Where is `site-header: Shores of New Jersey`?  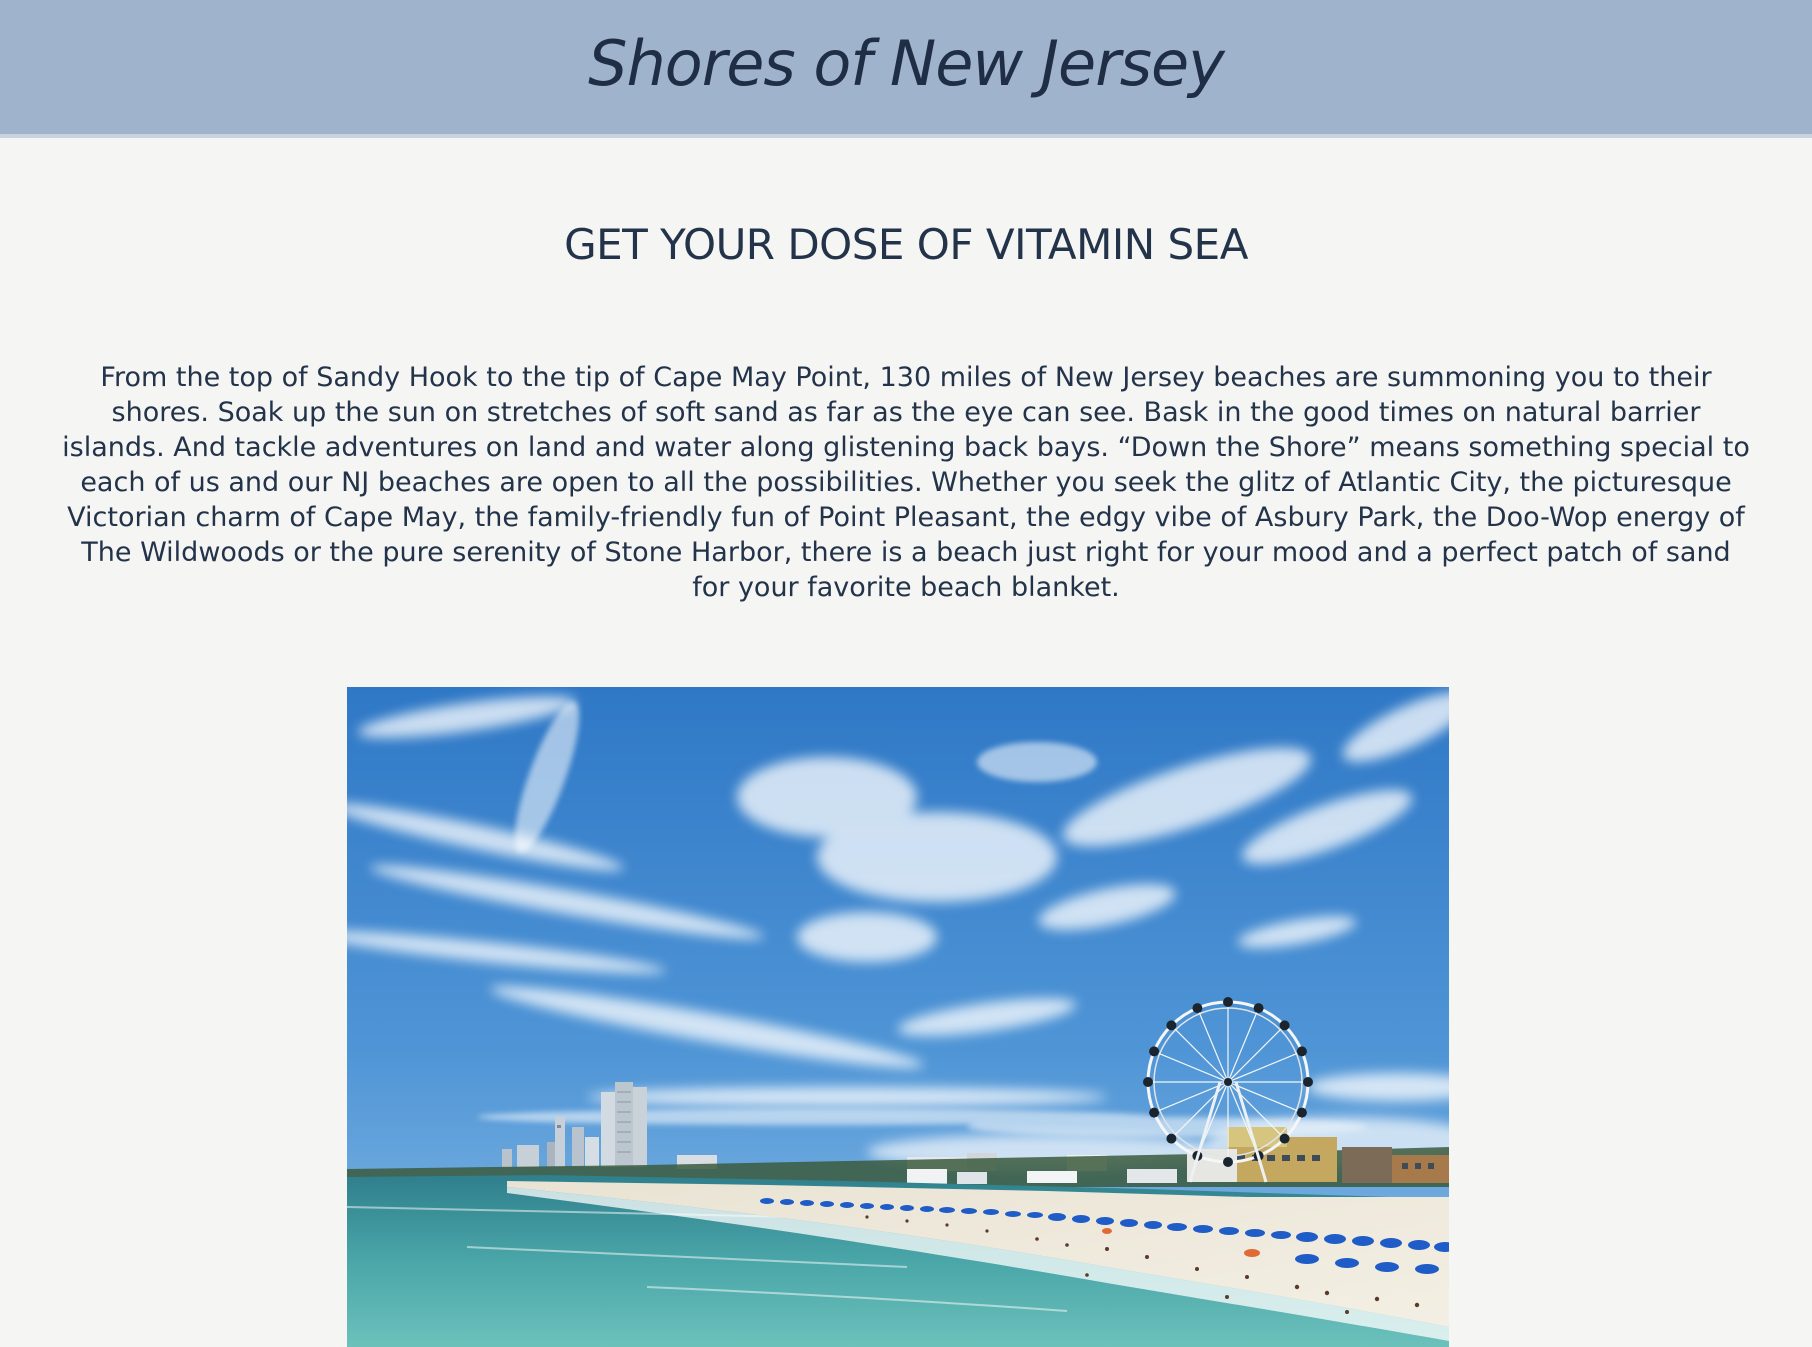
site-header: Shores of New Jersey is located at coordinates (906, 69).